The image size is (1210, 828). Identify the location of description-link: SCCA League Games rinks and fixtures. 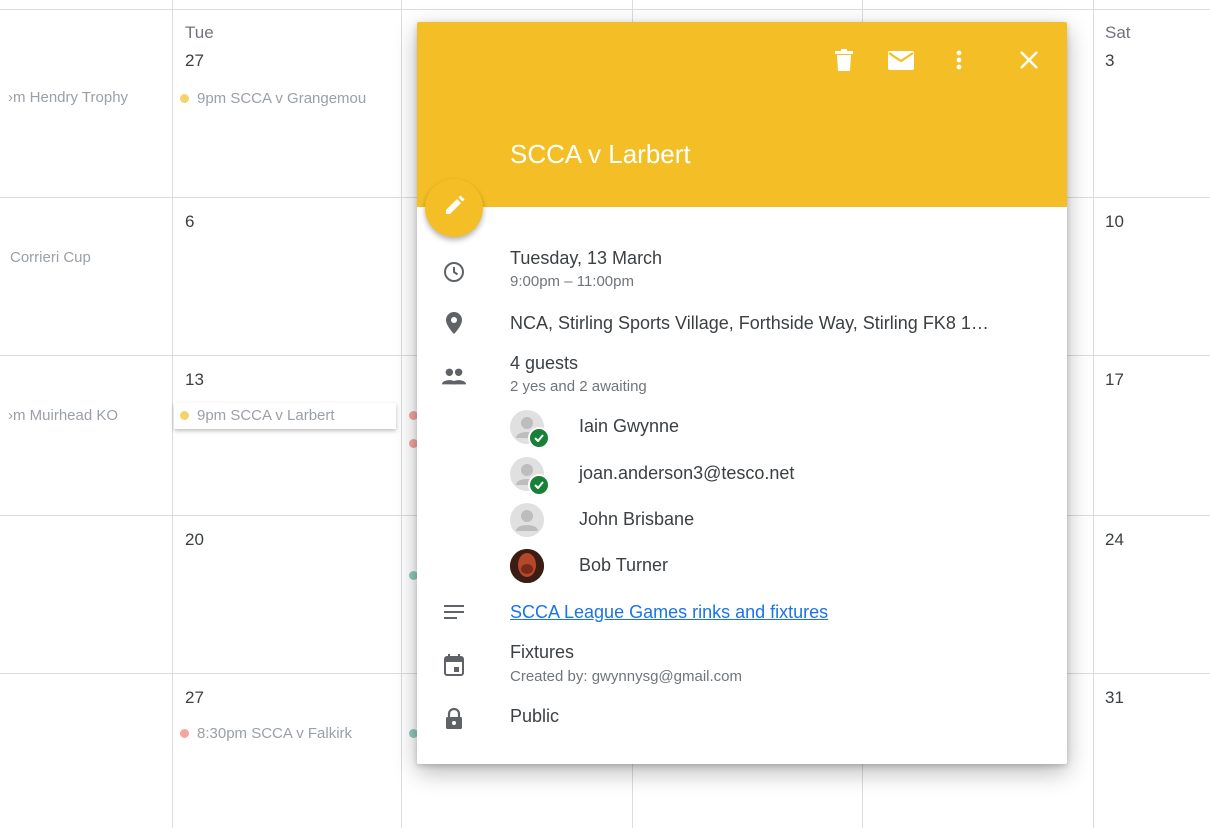
(669, 612).